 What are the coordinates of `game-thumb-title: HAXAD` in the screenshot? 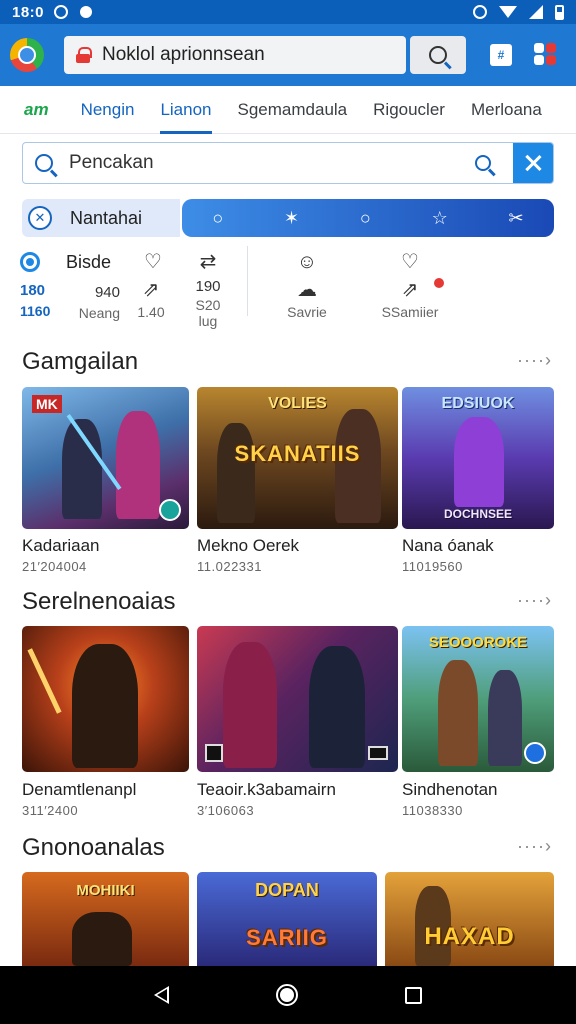 It's located at (469, 936).